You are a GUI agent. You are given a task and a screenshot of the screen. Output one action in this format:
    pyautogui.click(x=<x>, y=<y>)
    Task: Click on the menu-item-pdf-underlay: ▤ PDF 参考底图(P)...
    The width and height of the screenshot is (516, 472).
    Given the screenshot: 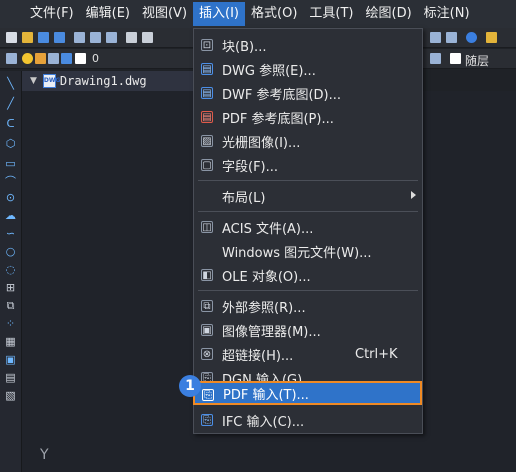 What is the action you would take?
    pyautogui.click(x=308, y=117)
    